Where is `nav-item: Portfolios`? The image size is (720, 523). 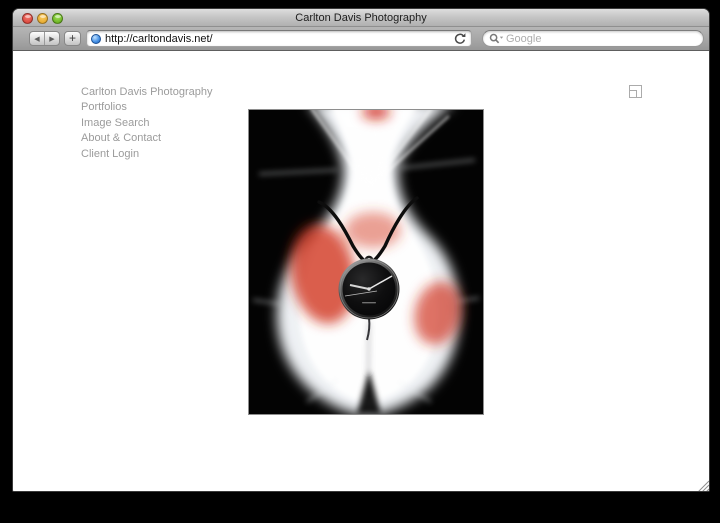
nav-item: Portfolios is located at coordinates (146, 107).